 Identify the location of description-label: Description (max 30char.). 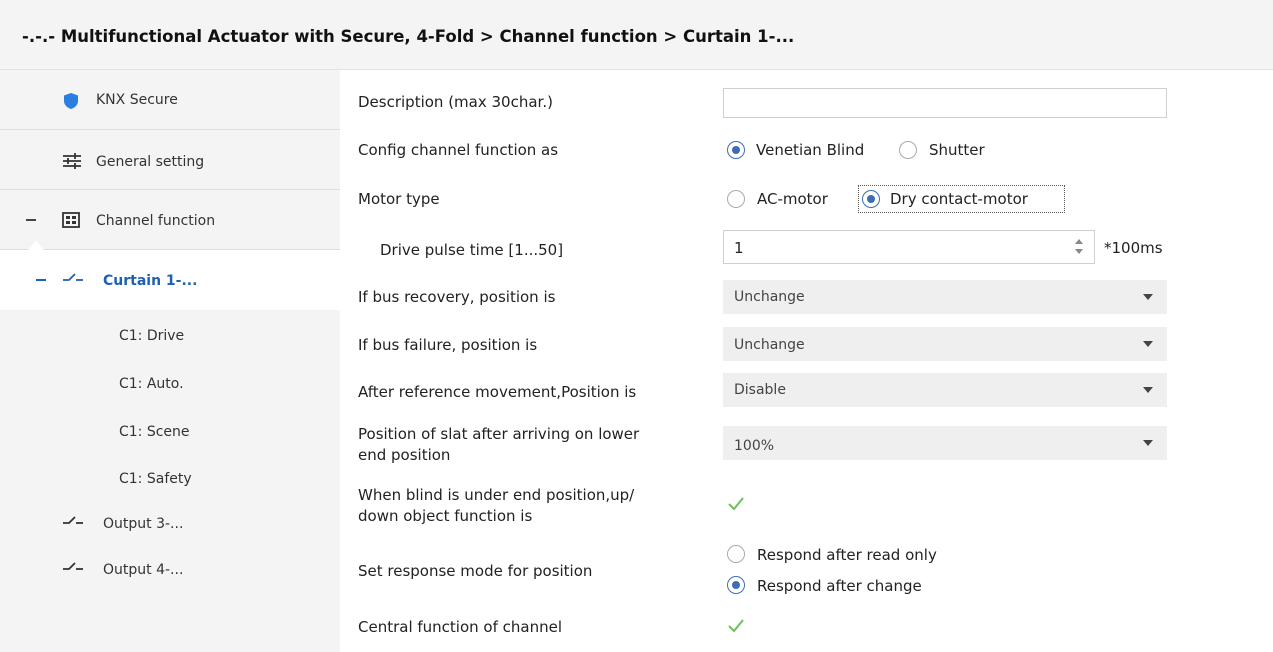
(455, 102).